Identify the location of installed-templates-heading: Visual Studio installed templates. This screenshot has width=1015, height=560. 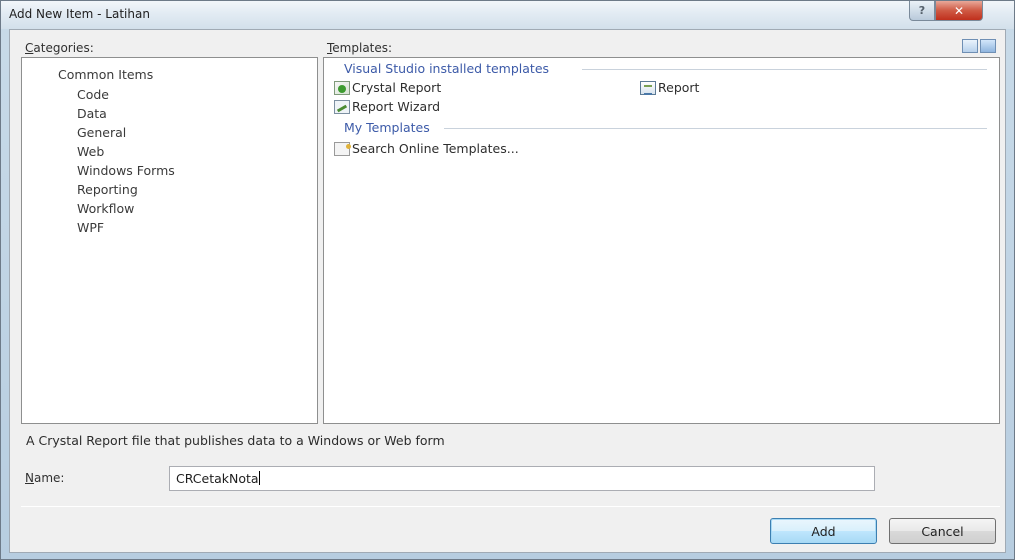
(447, 68).